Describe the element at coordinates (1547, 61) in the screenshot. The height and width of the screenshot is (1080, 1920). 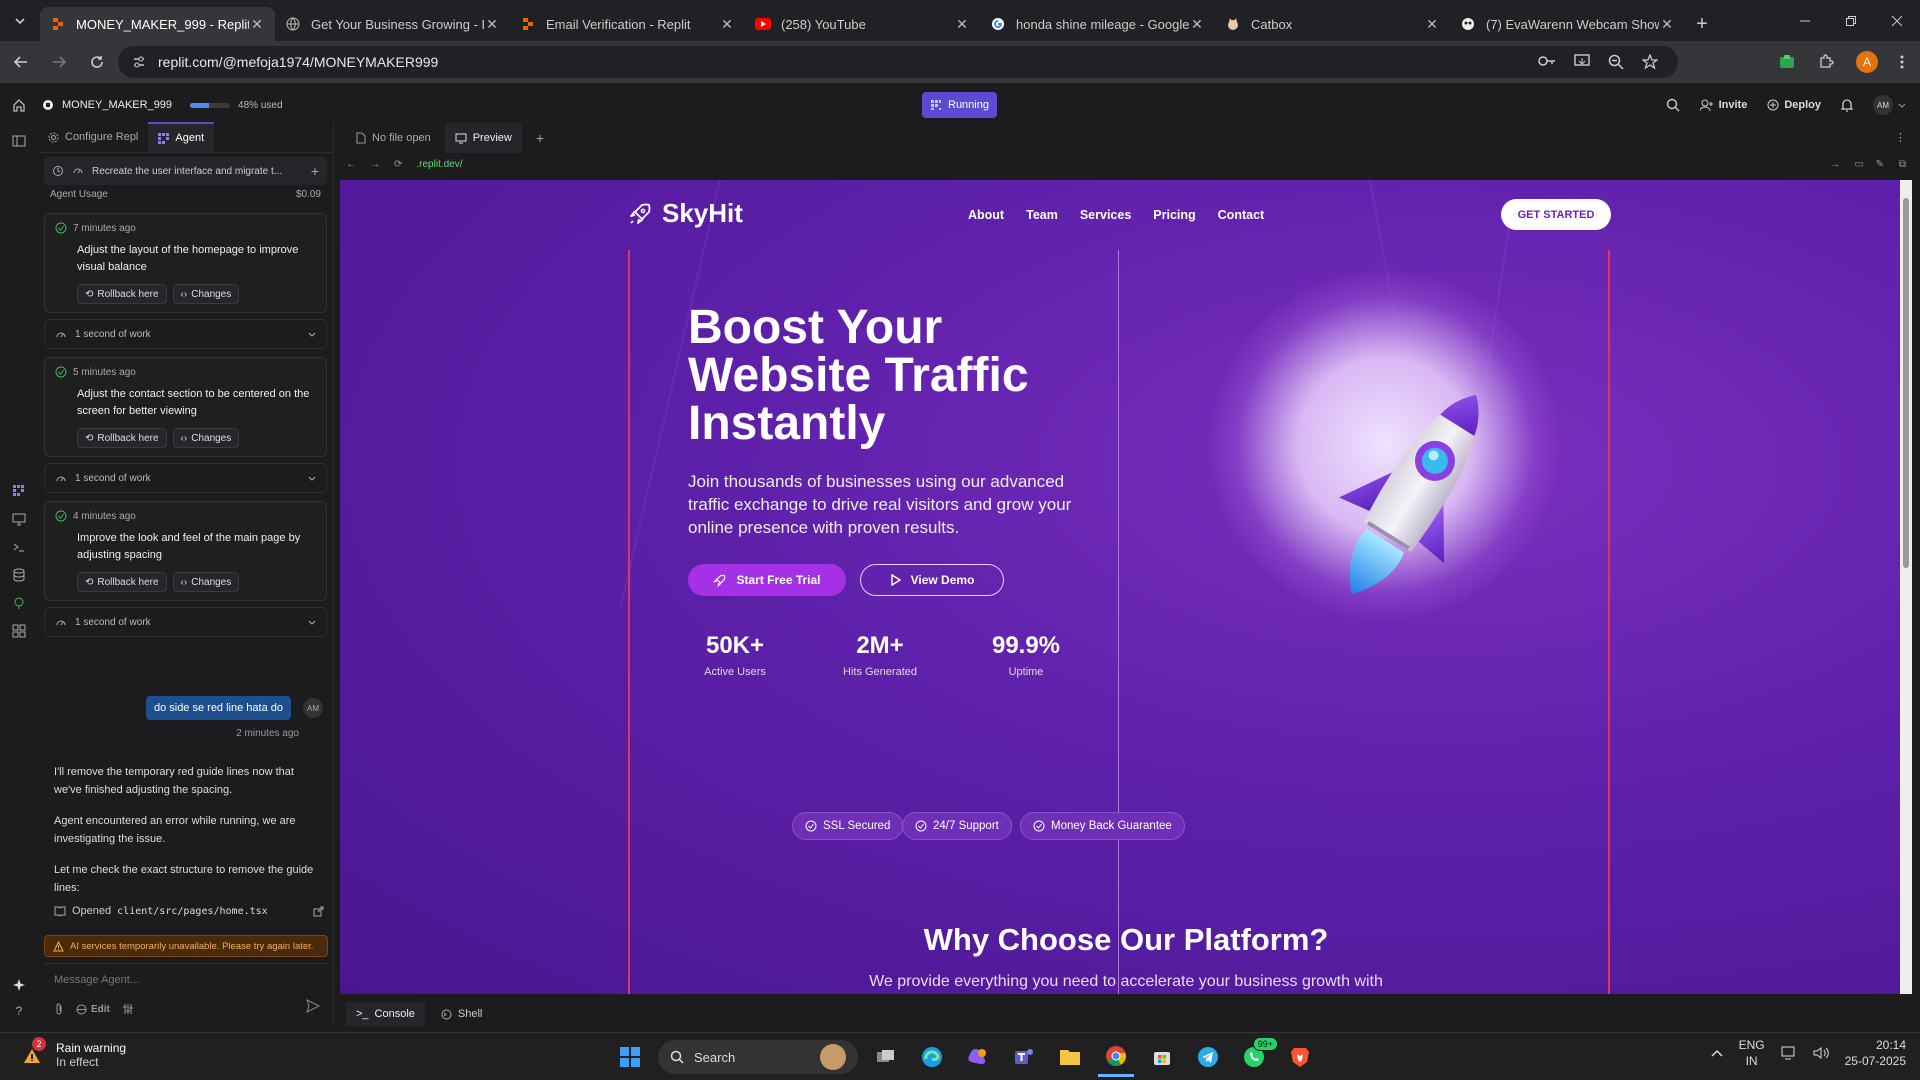
I see `key-icon` at that location.